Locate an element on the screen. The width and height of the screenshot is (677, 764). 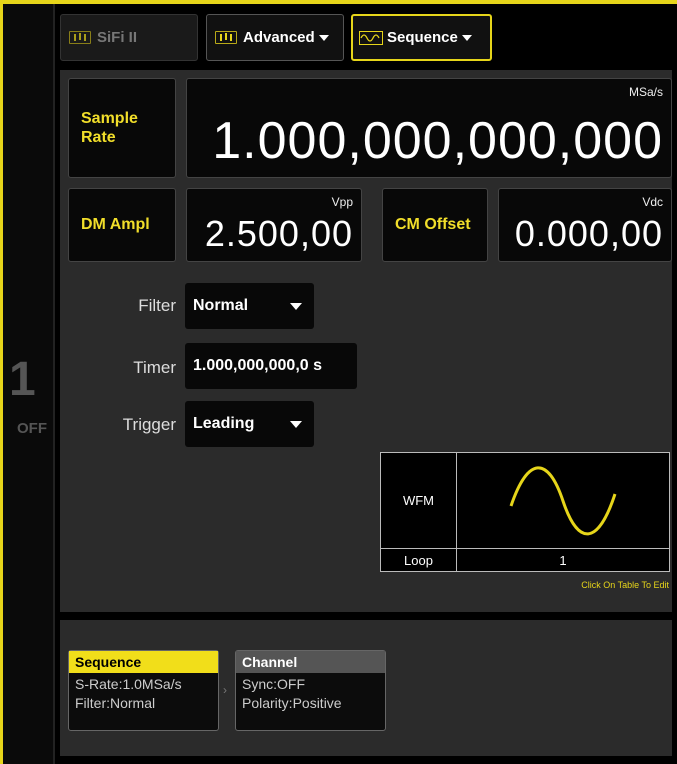
sample-rate-label: Sample Rate is located at coordinates (122, 128).